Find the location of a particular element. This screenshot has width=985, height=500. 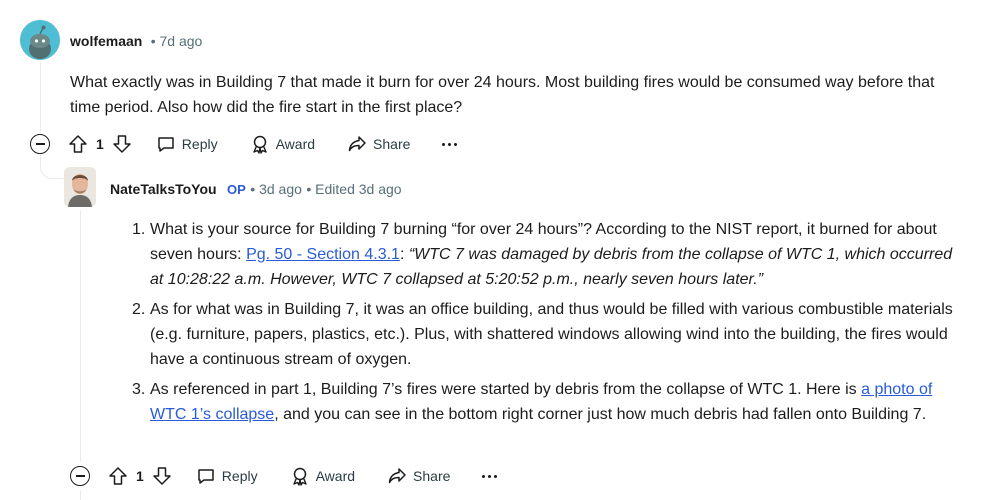

op-badge: OP is located at coordinates (236, 189).